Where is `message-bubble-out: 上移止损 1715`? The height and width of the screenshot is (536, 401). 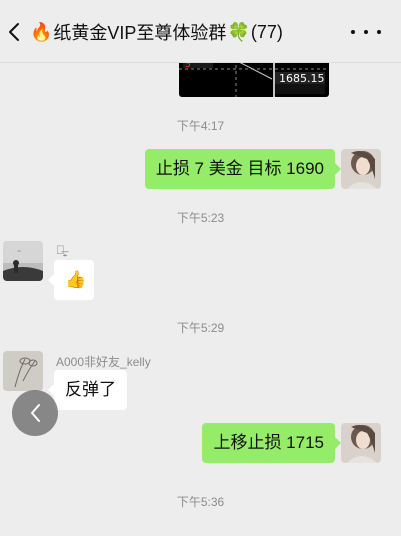 message-bubble-out: 上移止损 1715 is located at coordinates (271, 443).